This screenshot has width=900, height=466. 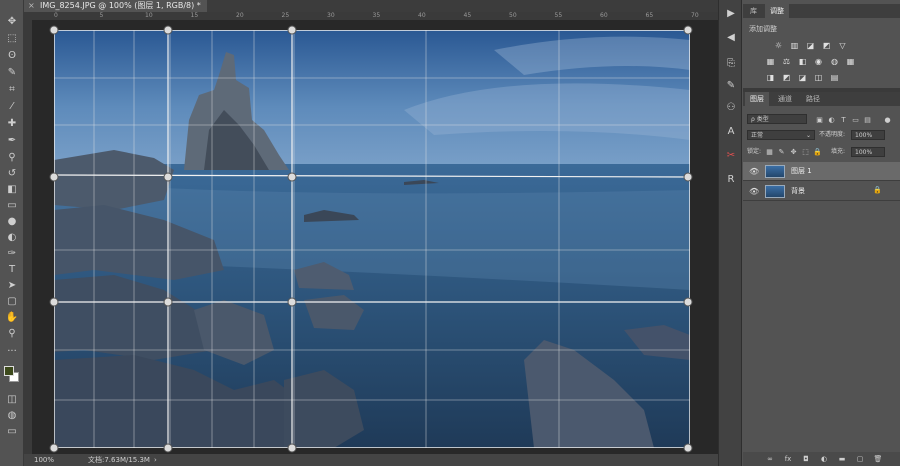 I want to click on adjustment-row3-icon: ◪, so click(x=802, y=77).